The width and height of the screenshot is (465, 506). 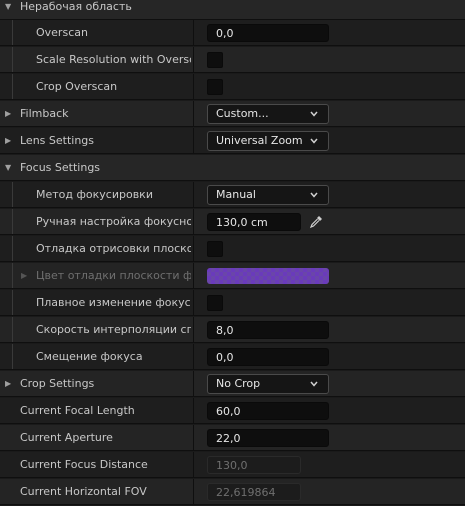 What do you see at coordinates (66, 437) in the screenshot?
I see `prop-label: Current Aperture` at bounding box center [66, 437].